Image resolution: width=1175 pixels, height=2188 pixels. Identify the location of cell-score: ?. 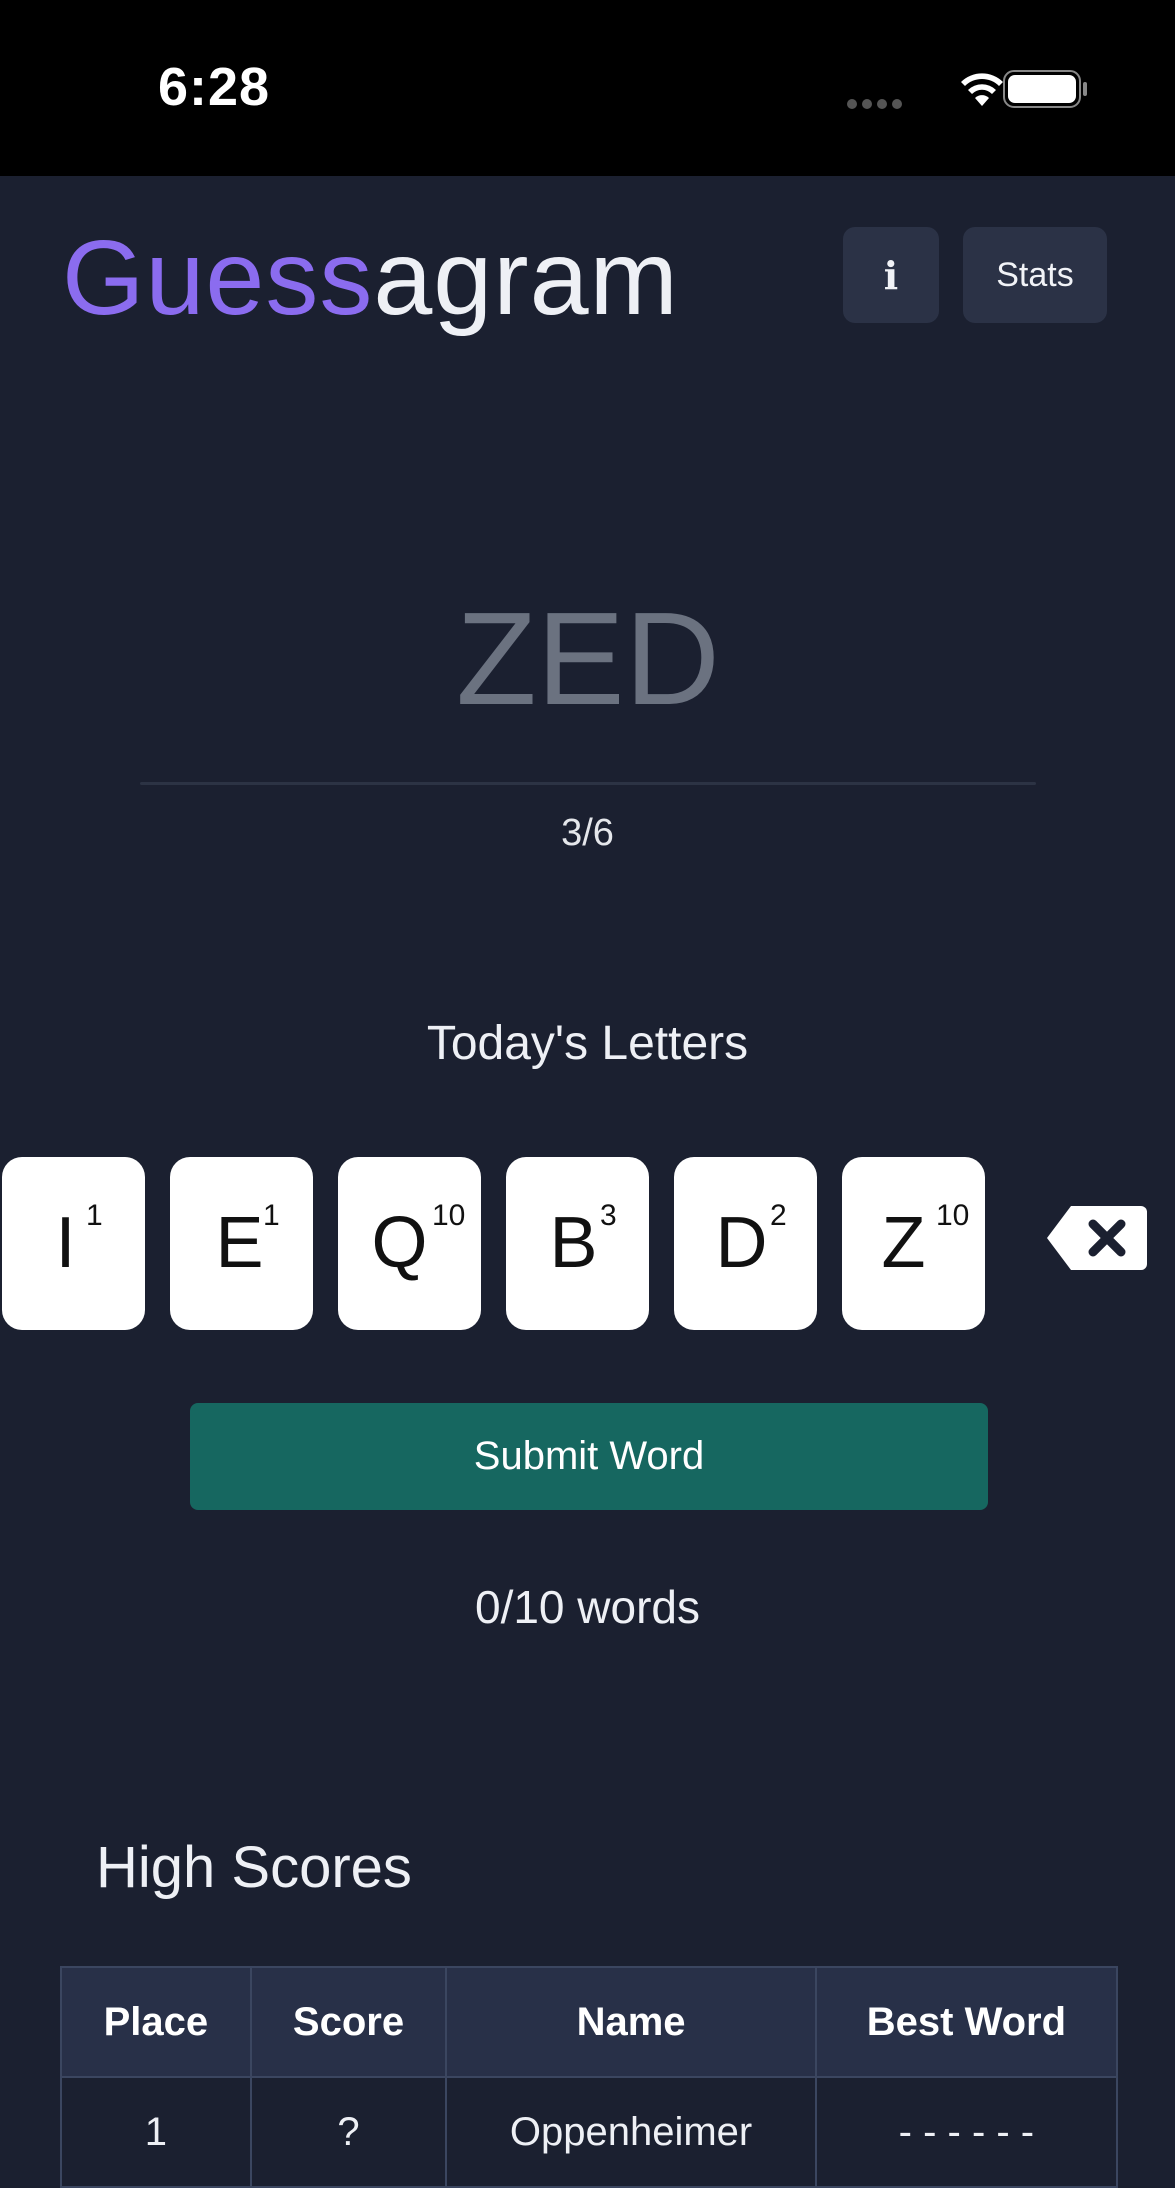
(348, 2132).